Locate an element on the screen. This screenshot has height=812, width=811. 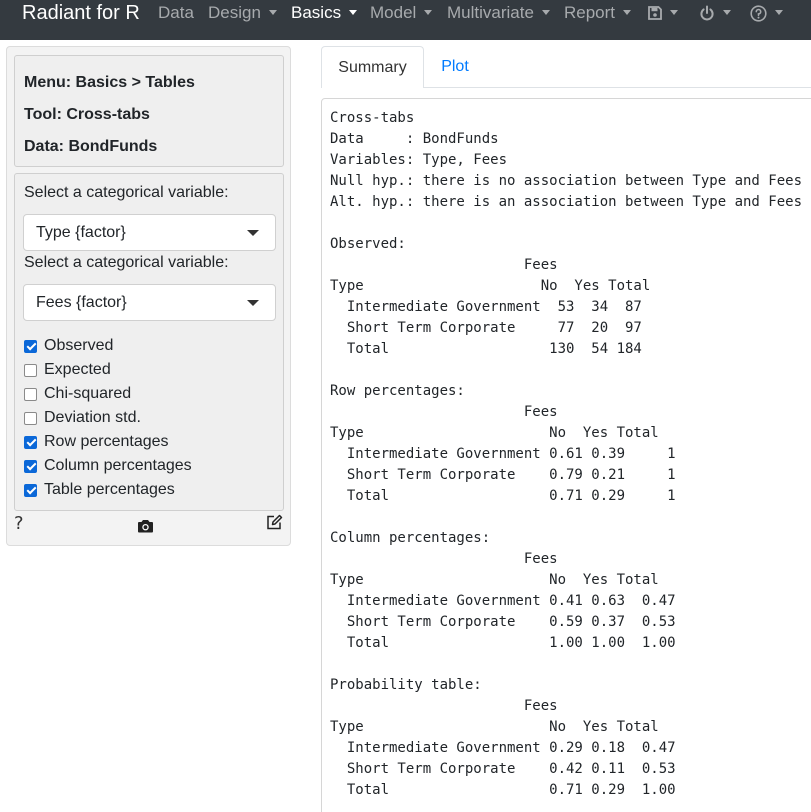
nav-model-label: Model is located at coordinates (393, 12).